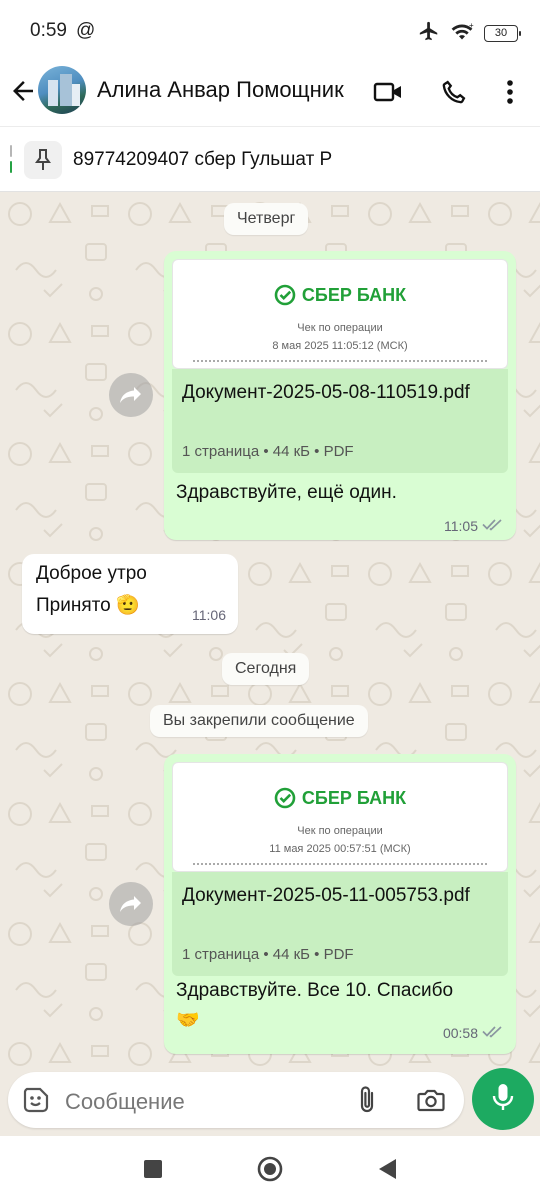  I want to click on video-call-icon, so click(388, 92).